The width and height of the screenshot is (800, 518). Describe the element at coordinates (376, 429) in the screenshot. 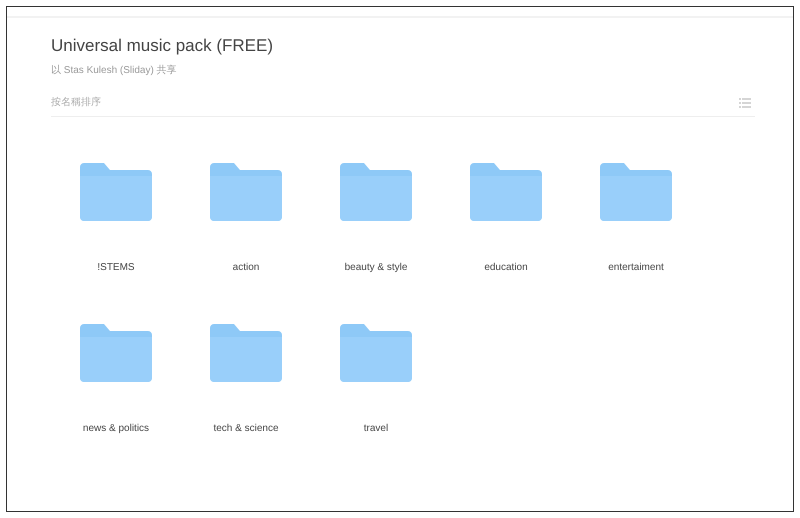

I see `folder-name: travel` at that location.